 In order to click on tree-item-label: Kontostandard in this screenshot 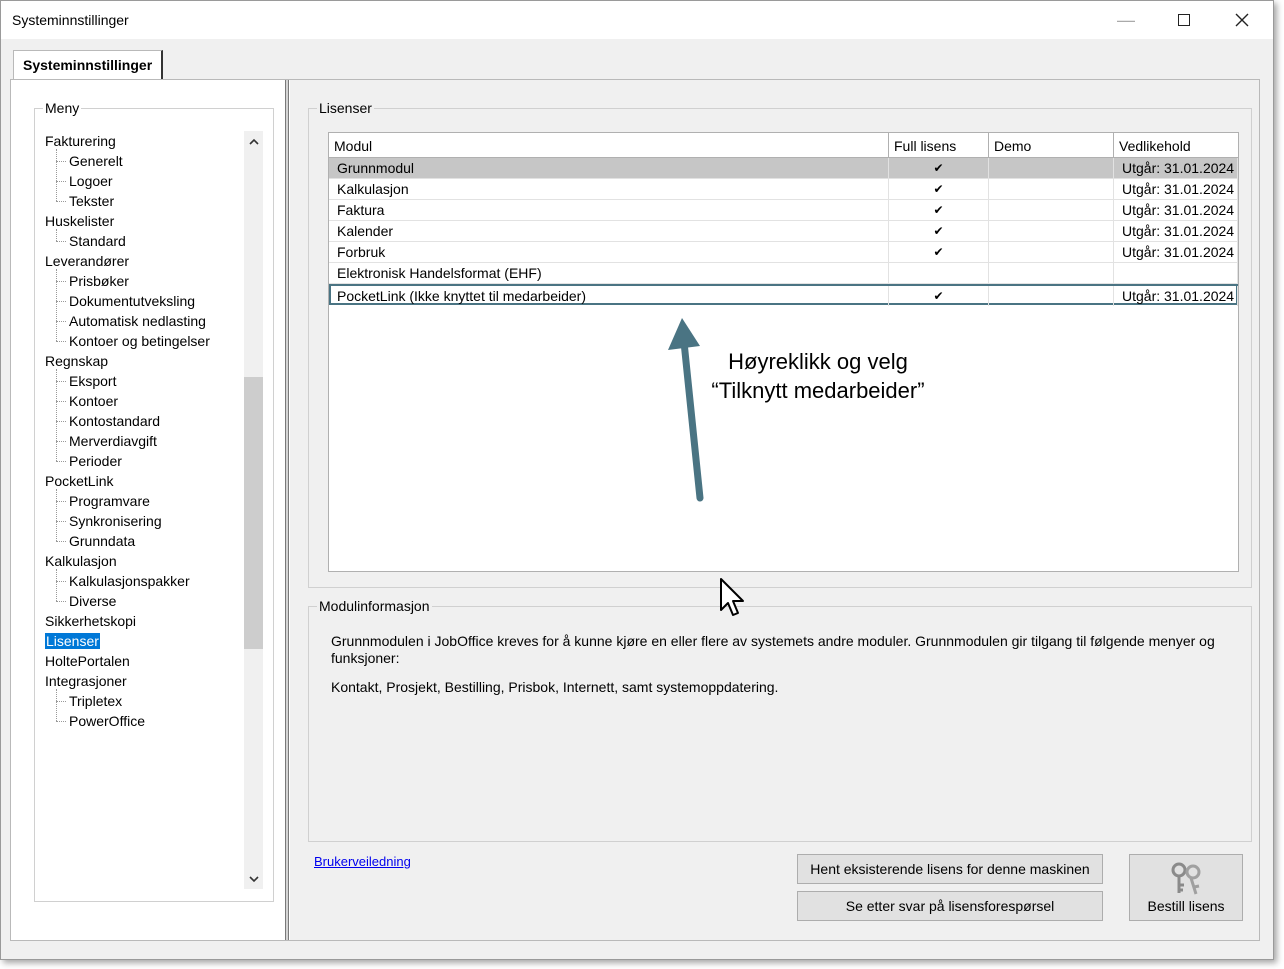, I will do `click(115, 421)`.